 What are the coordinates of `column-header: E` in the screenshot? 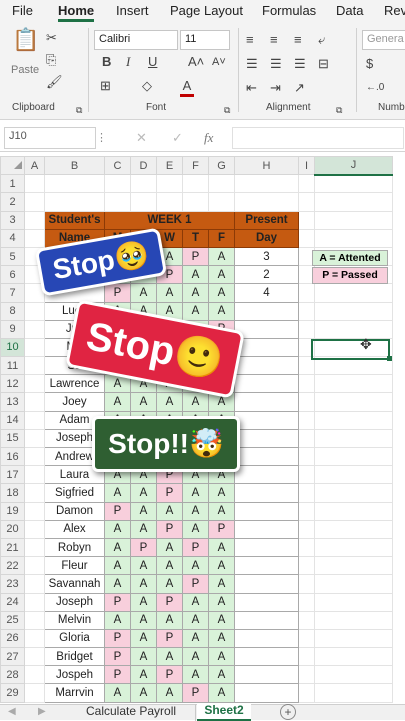 It's located at (169, 166).